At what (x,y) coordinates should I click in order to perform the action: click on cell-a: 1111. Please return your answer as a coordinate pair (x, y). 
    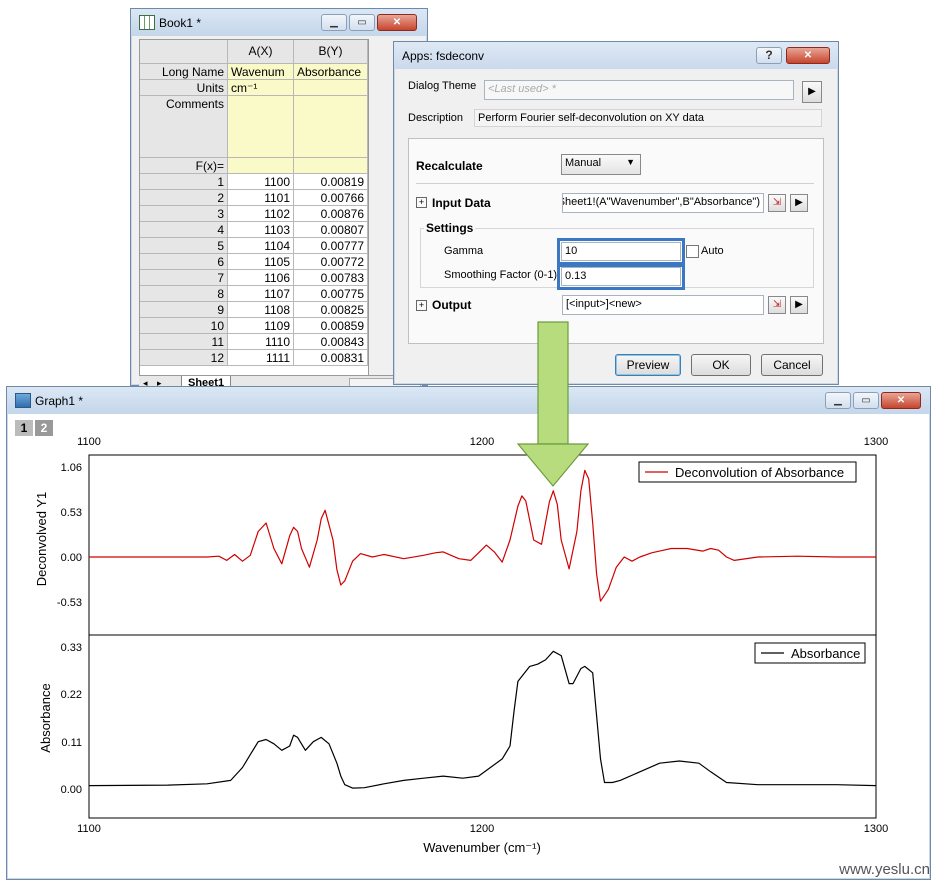
    Looking at the image, I should click on (261, 358).